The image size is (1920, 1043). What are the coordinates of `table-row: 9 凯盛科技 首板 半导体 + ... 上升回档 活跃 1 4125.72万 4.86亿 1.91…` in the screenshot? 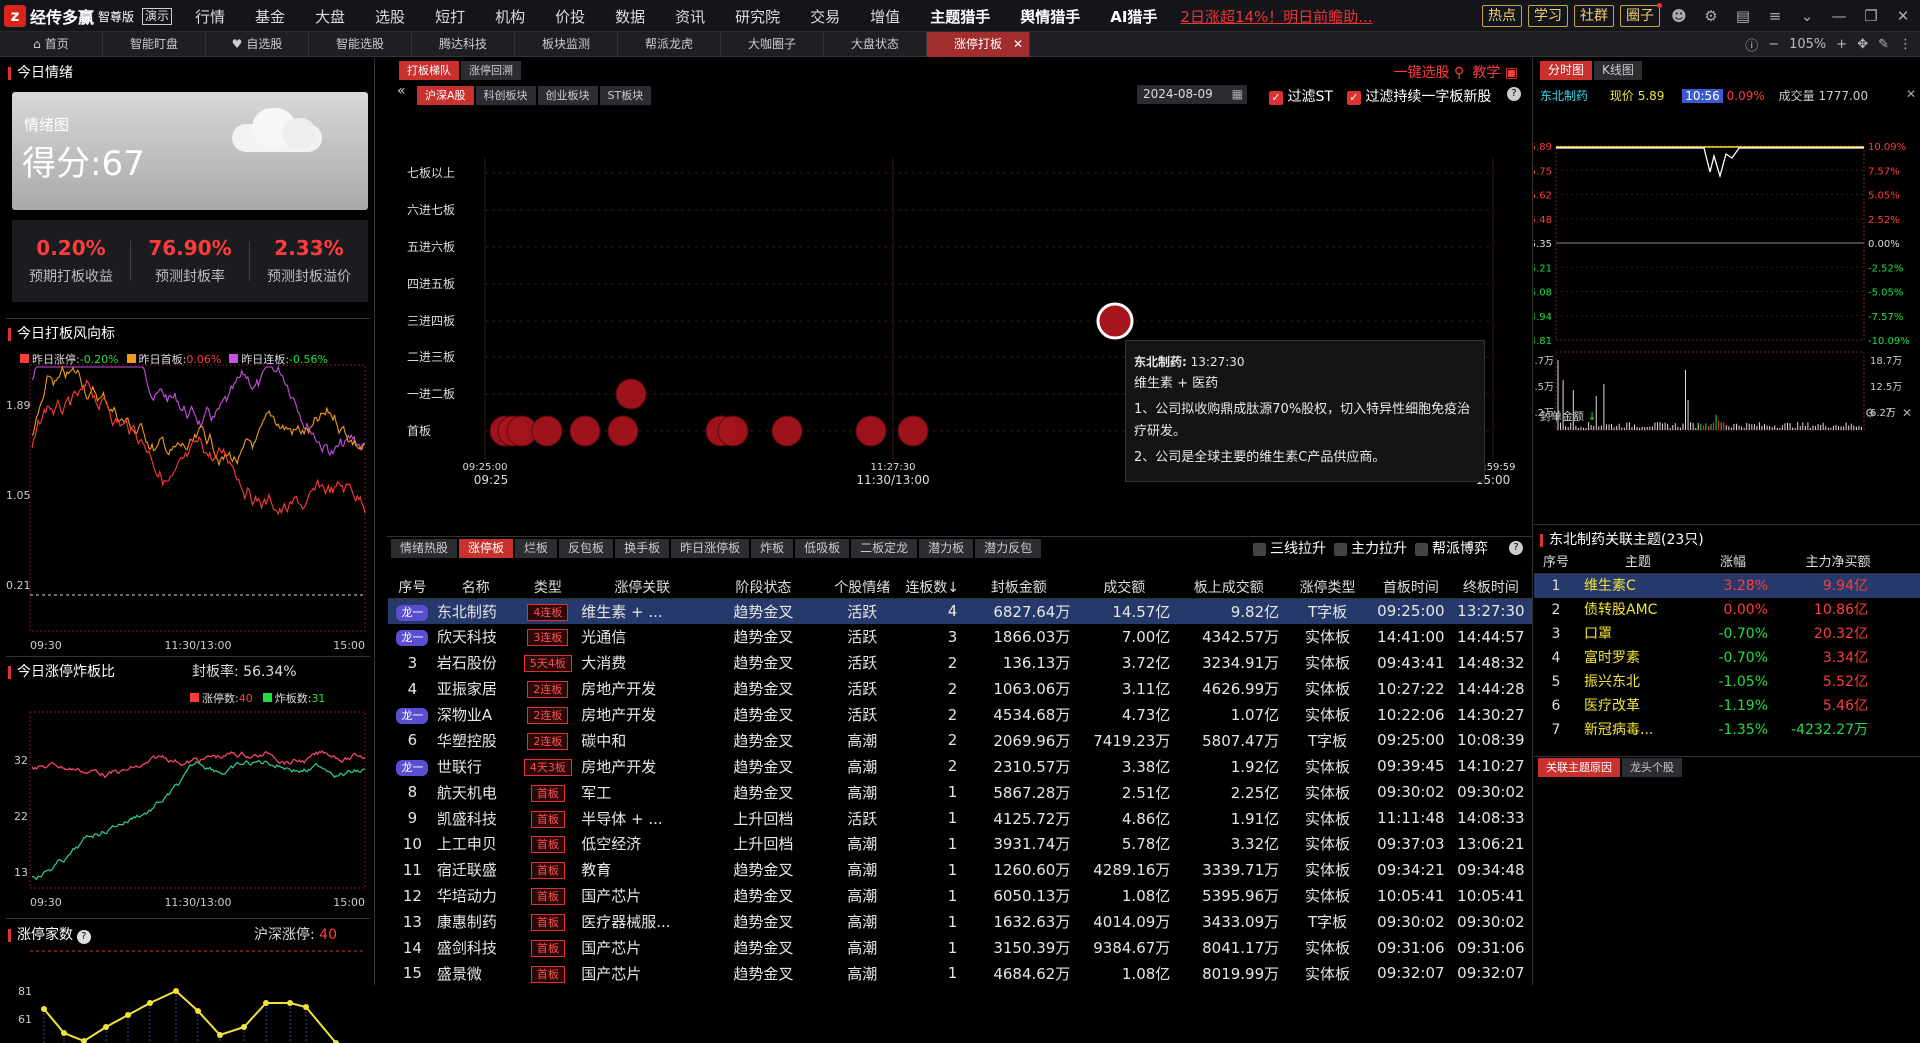 It's located at (960, 818).